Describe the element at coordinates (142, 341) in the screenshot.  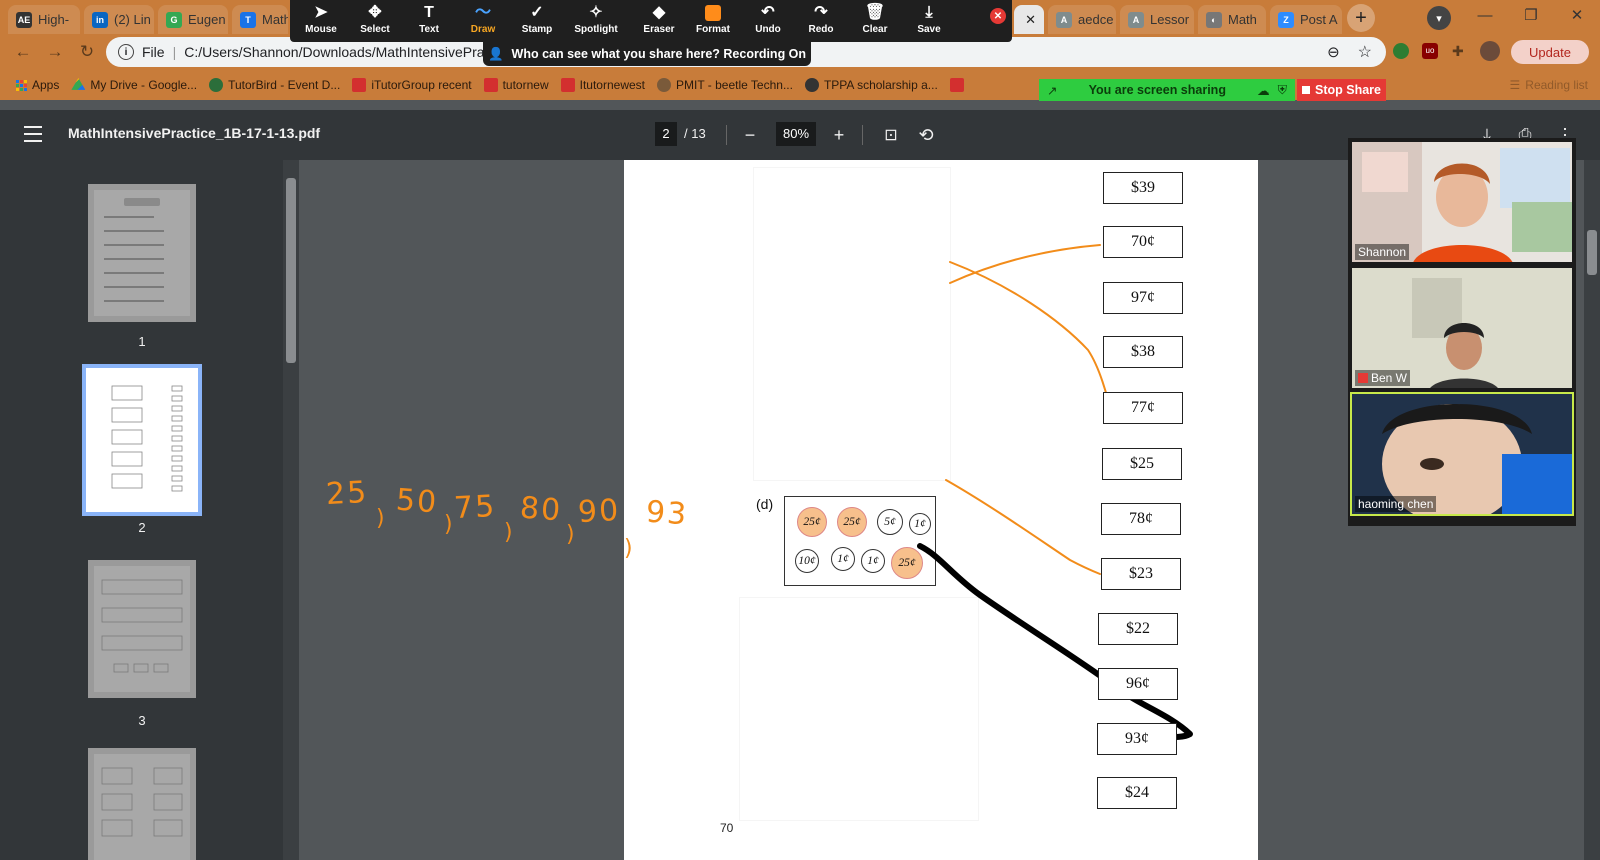
I see `thumbnail-page-number: 1` at that location.